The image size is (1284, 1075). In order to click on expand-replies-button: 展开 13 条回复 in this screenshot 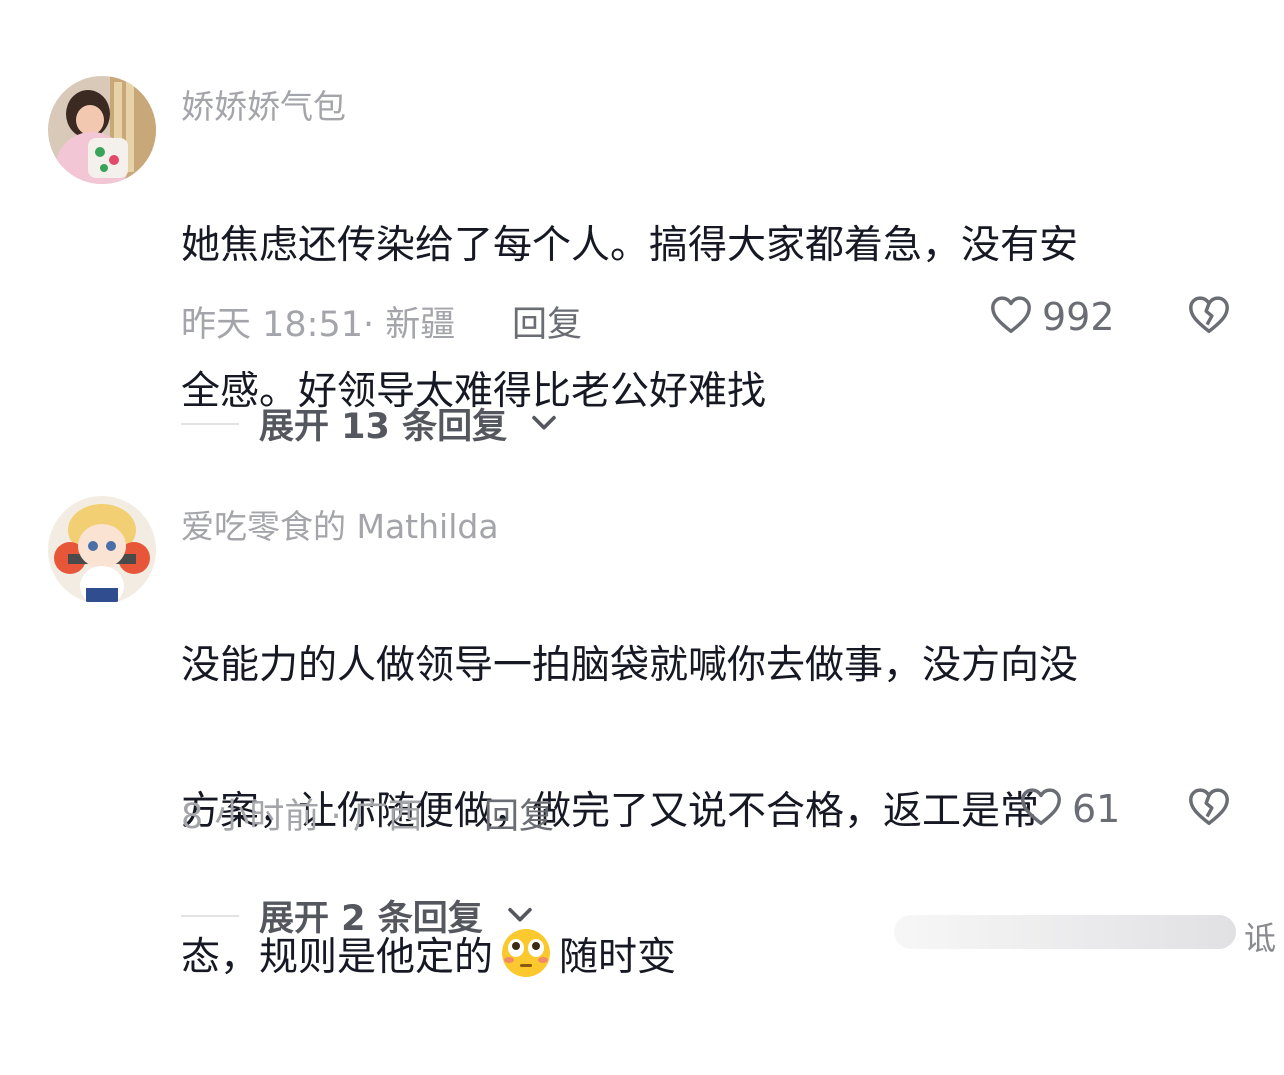, I will do `click(371, 423)`.